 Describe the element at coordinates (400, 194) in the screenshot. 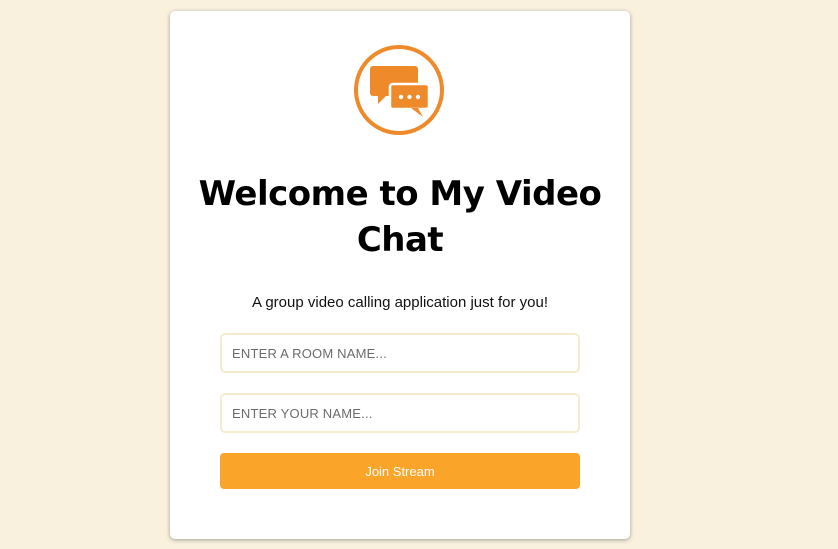

I see `page-title-line-1: Welcome to My Video` at that location.